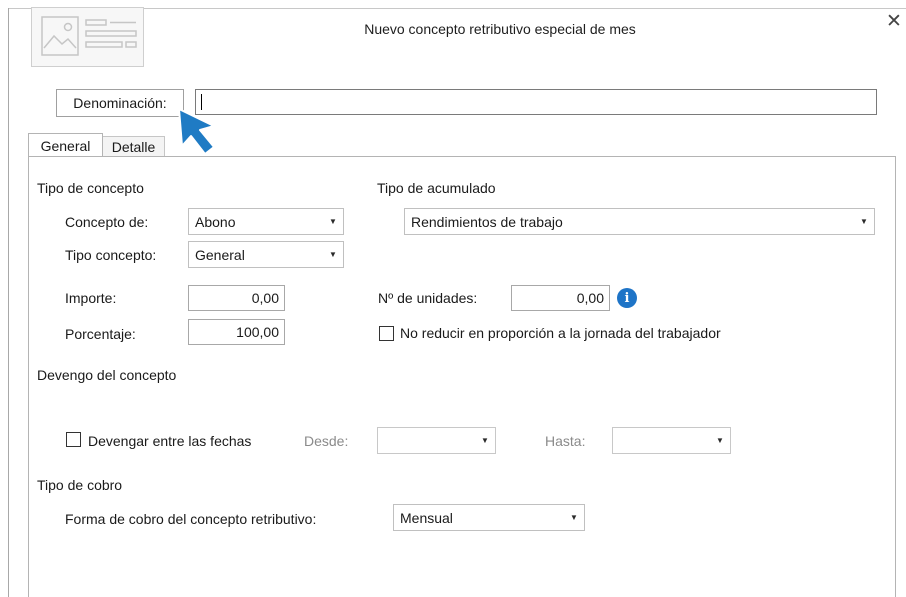 This screenshot has height=597, width=906. What do you see at coordinates (107, 222) in the screenshot?
I see `concepto-de-label: Concepto de:` at bounding box center [107, 222].